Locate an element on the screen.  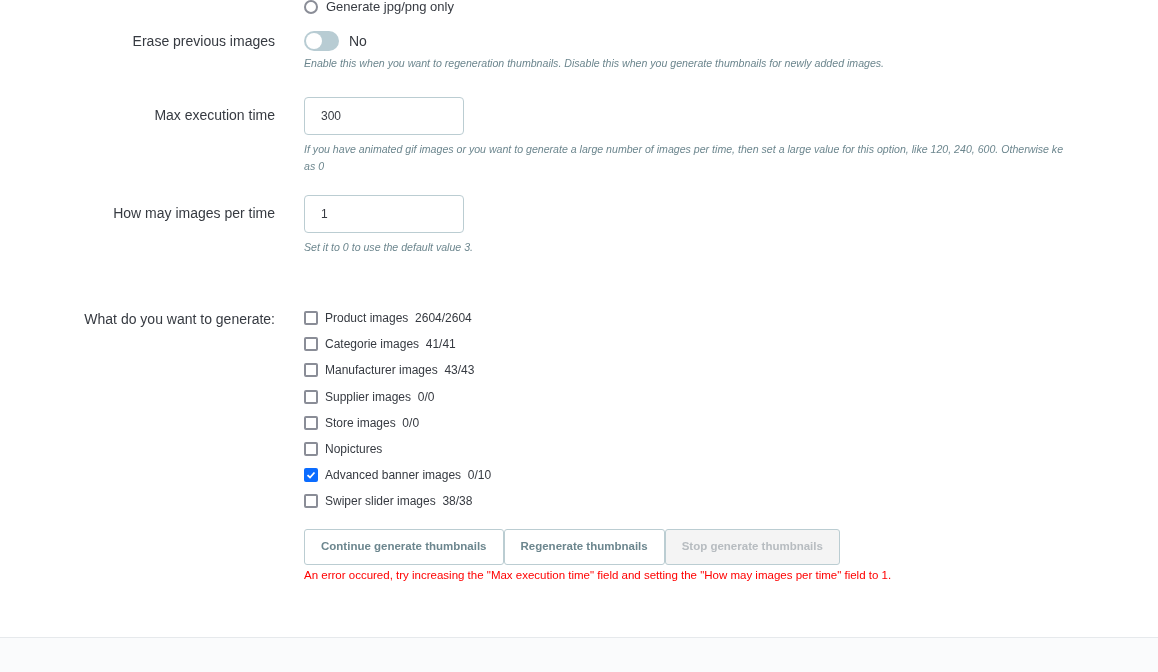
error-message: An error occured, try increasing the "Max execution time" field and setting the "How may images per time" field to 1. is located at coordinates (598, 575).